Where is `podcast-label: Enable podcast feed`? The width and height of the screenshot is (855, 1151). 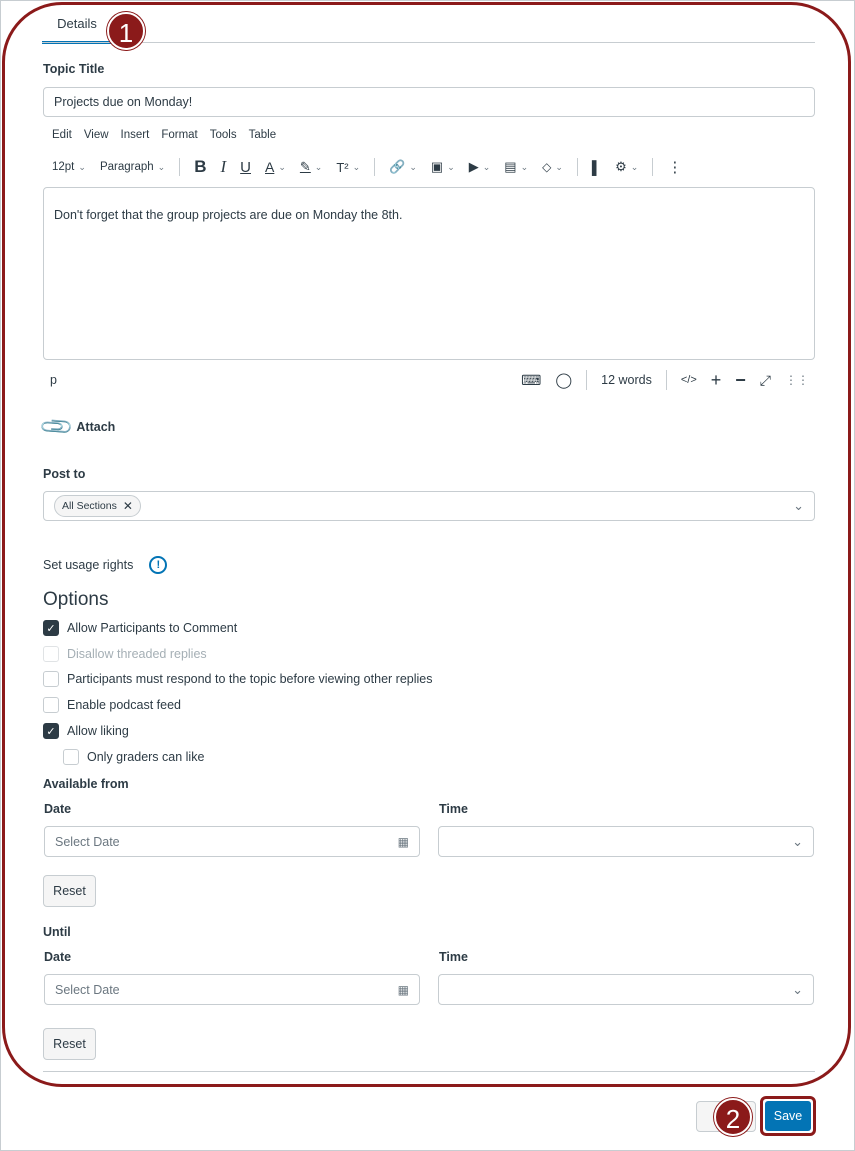 podcast-label: Enable podcast feed is located at coordinates (124, 705).